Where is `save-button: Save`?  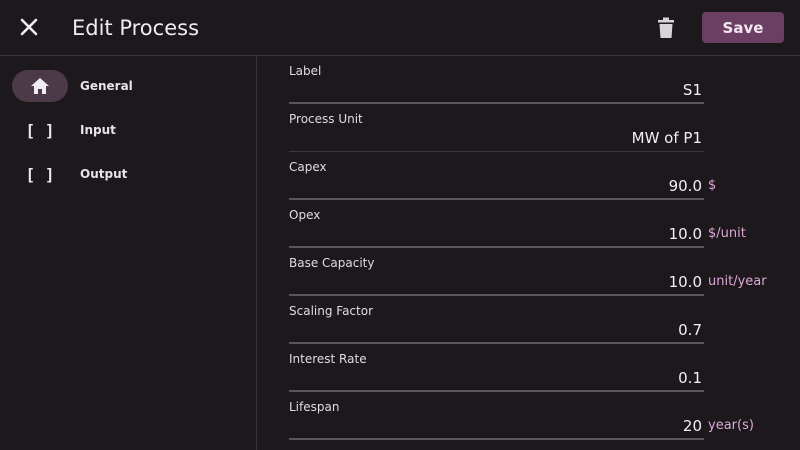 save-button: Save is located at coordinates (743, 27).